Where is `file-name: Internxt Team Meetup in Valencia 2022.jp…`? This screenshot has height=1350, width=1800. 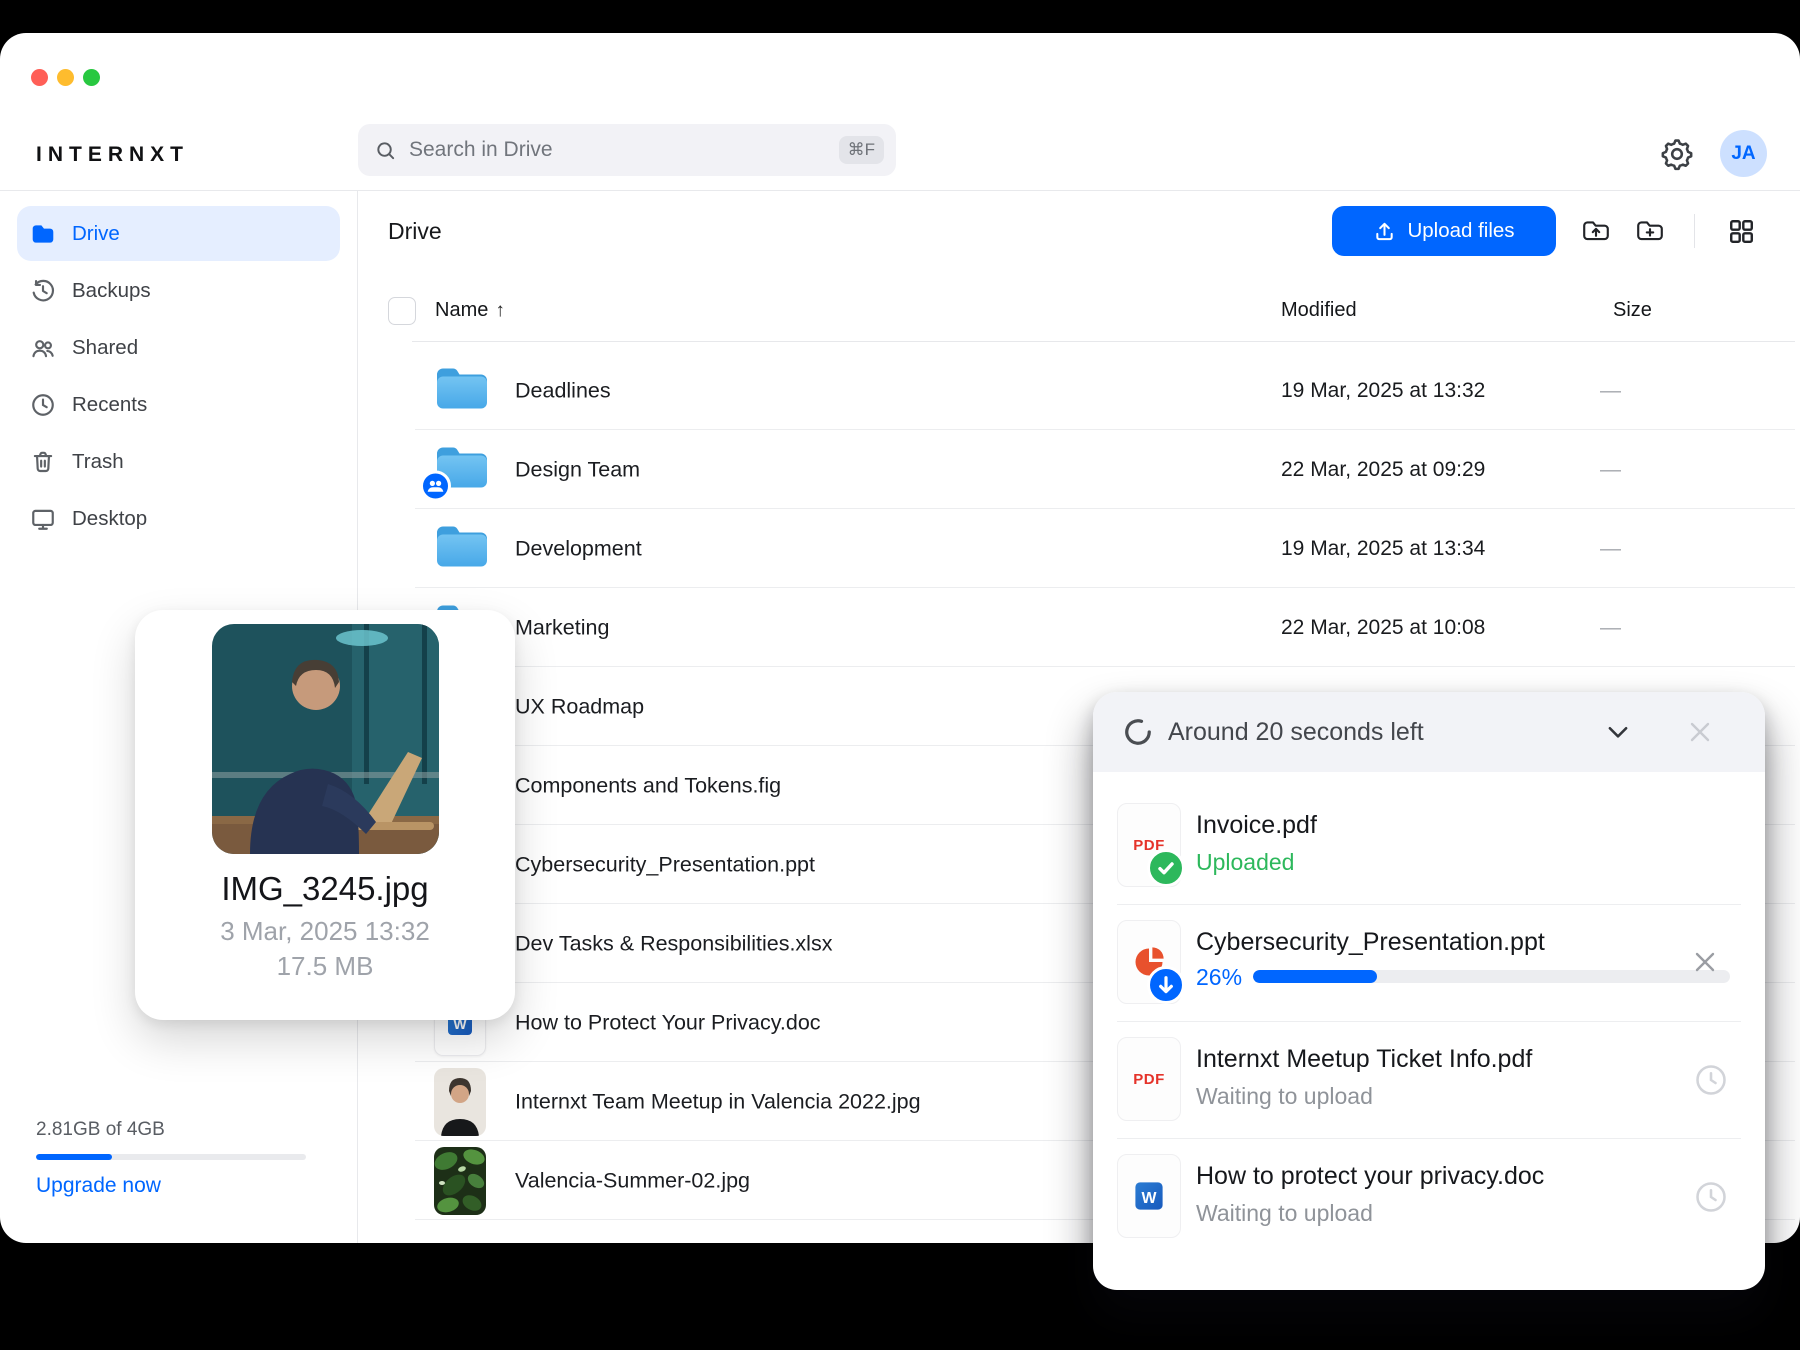 file-name: Internxt Team Meetup in Valencia 2022.jp… is located at coordinates (718, 1101).